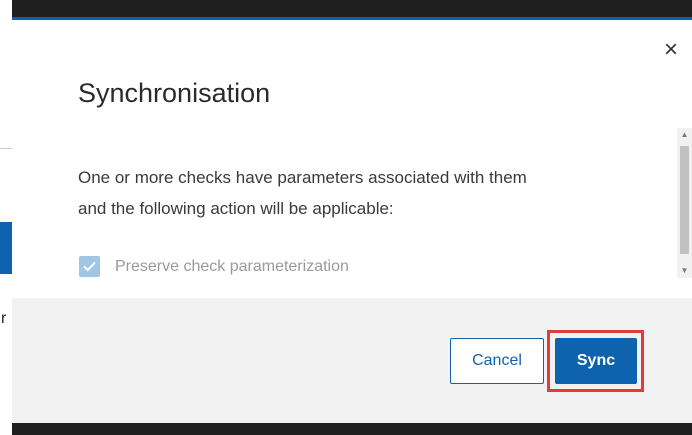 The image size is (692, 435). What do you see at coordinates (6, 248) in the screenshot?
I see `background-selected-band` at bounding box center [6, 248].